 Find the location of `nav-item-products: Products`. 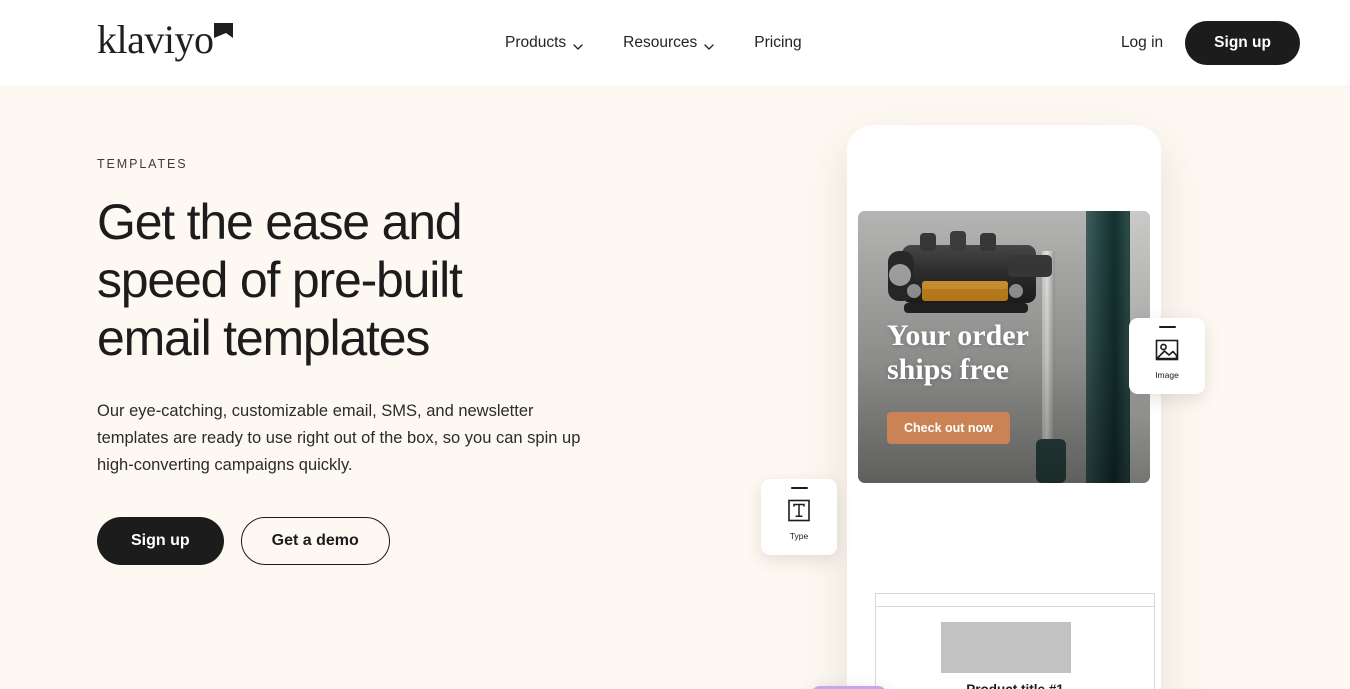

nav-item-products: Products is located at coordinates (544, 43).